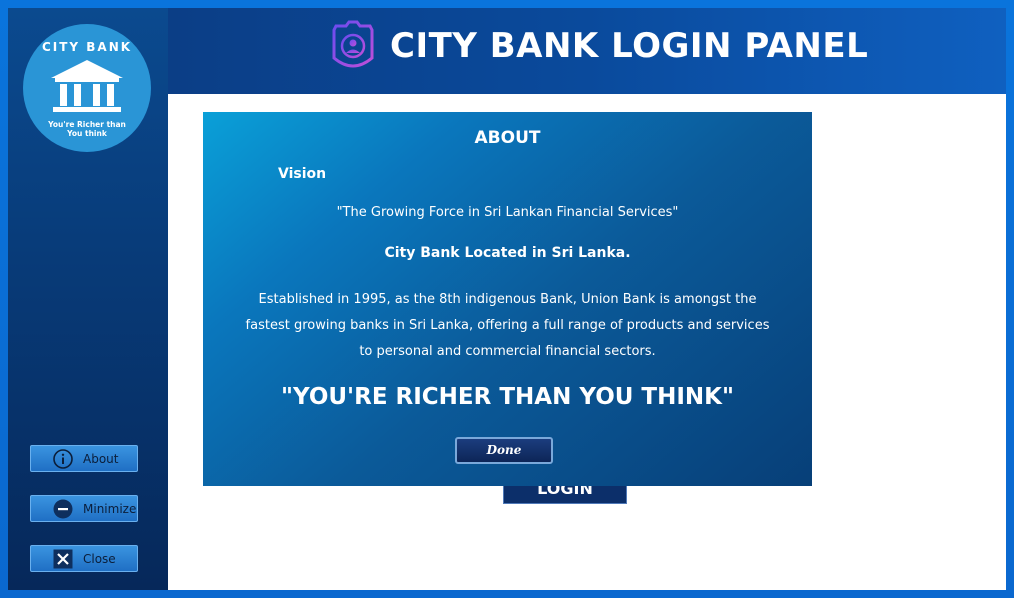 This screenshot has height=598, width=1014. I want to click on minimize-button-label: Minimize, so click(110, 509).